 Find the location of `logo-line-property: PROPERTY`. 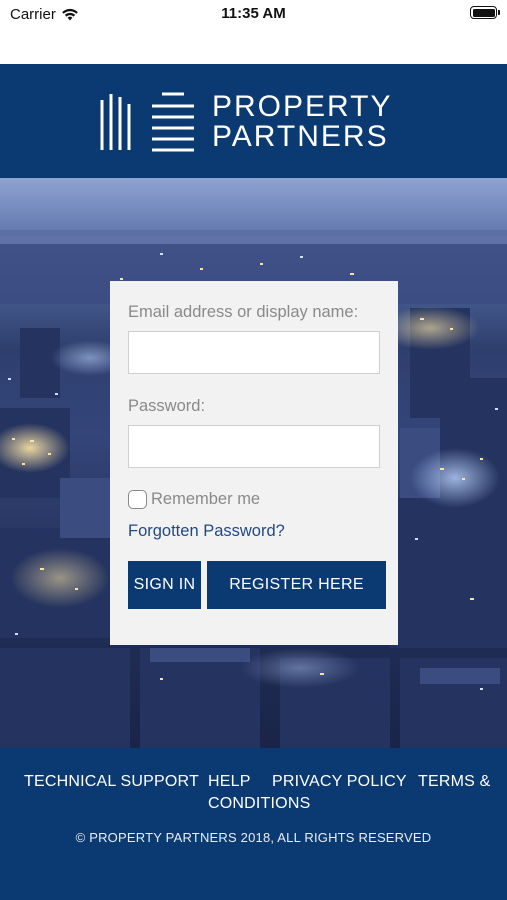

logo-line-property: PROPERTY is located at coordinates (302, 106).